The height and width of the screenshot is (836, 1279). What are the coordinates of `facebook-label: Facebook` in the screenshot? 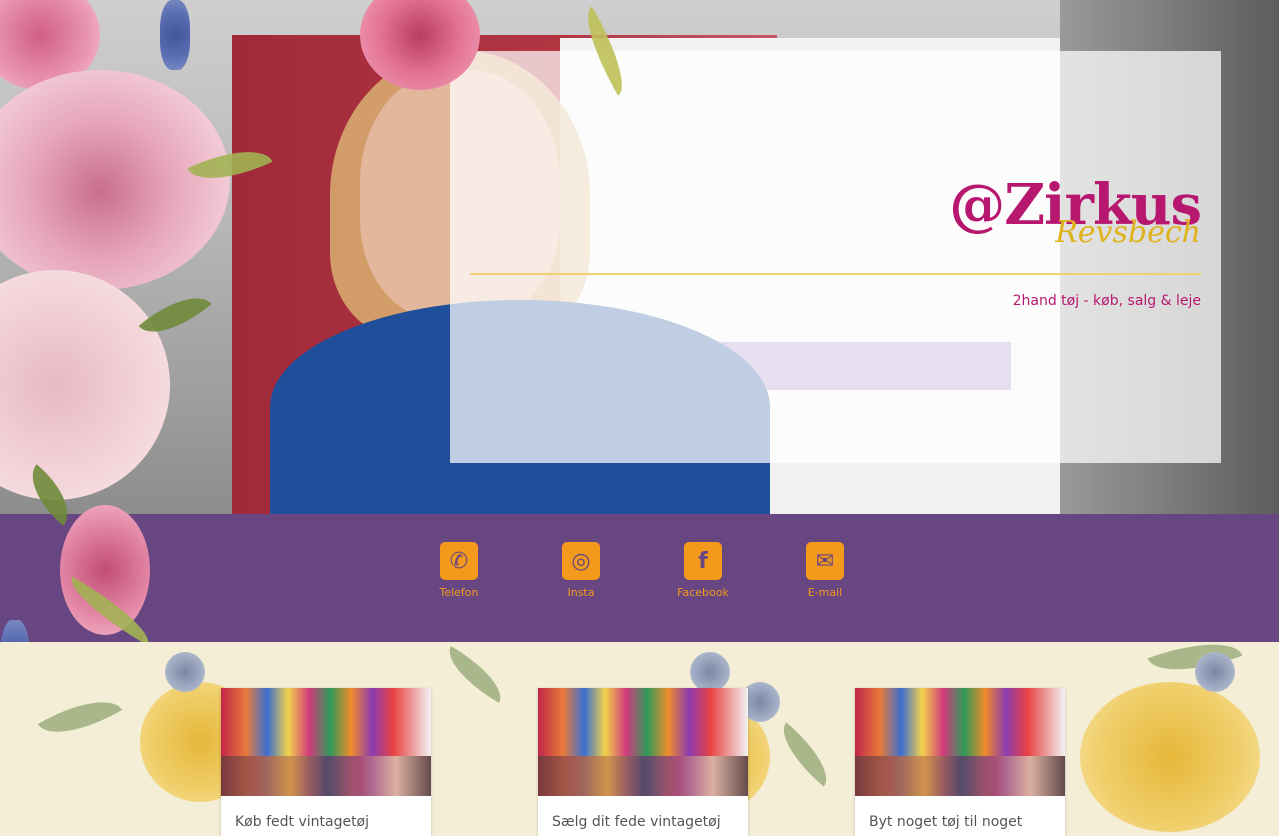 It's located at (703, 592).